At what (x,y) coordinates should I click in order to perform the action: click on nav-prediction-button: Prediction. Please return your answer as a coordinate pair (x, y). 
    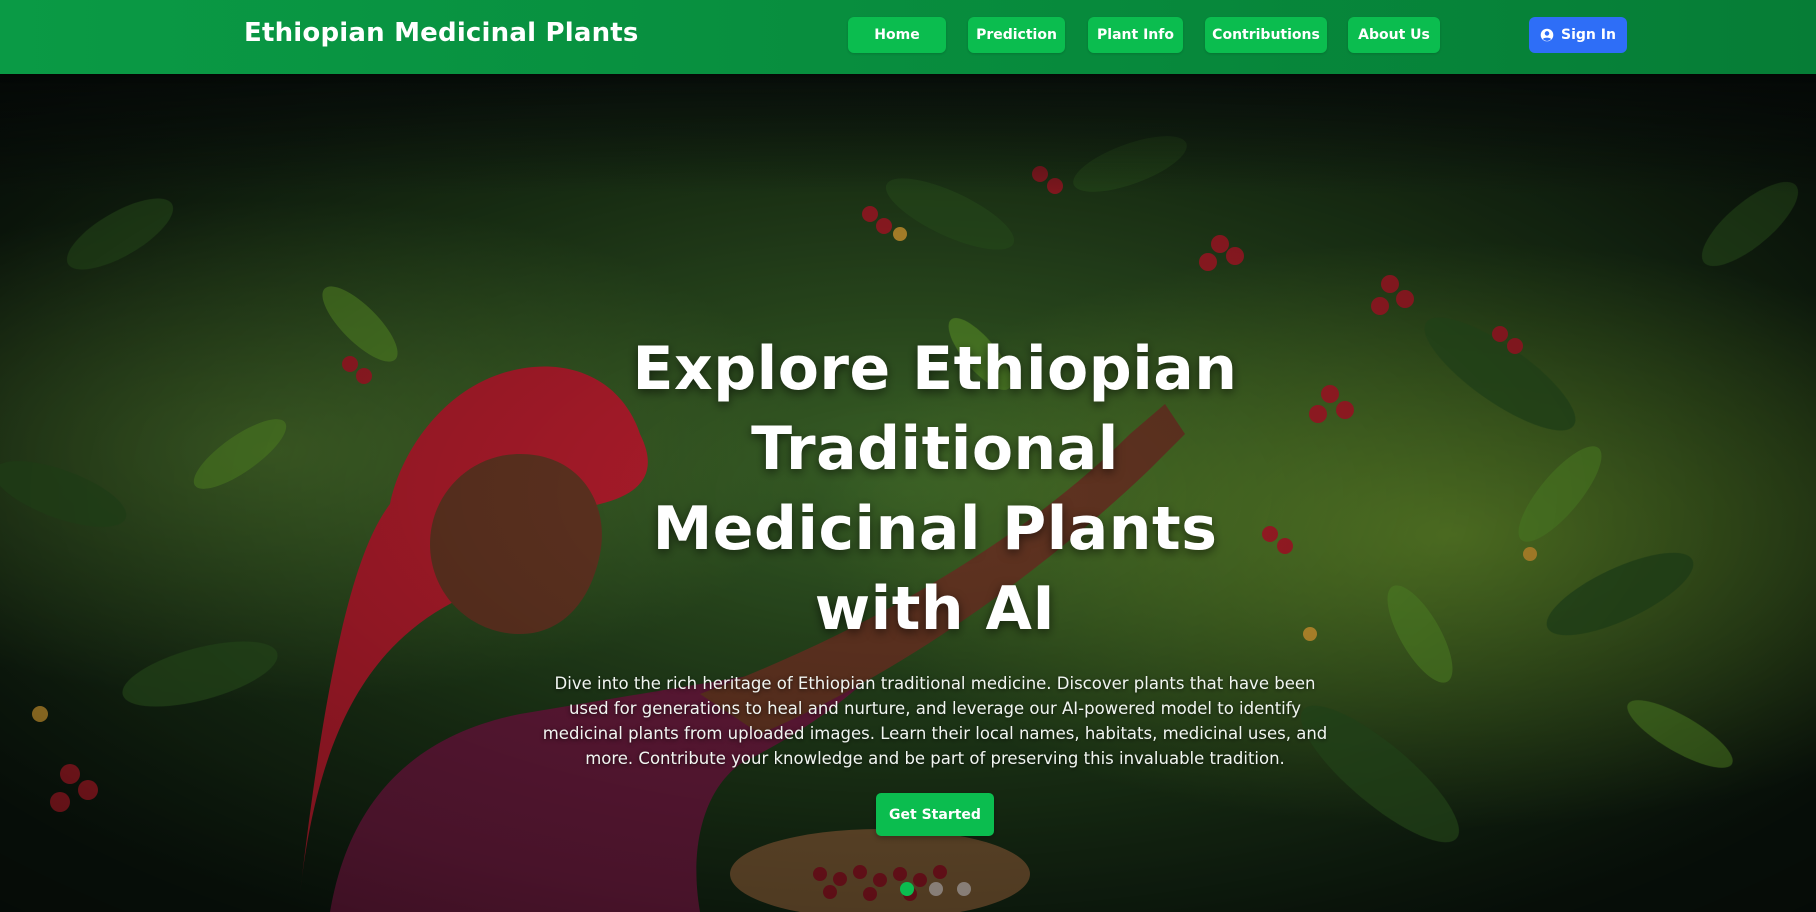
    Looking at the image, I should click on (1016, 35).